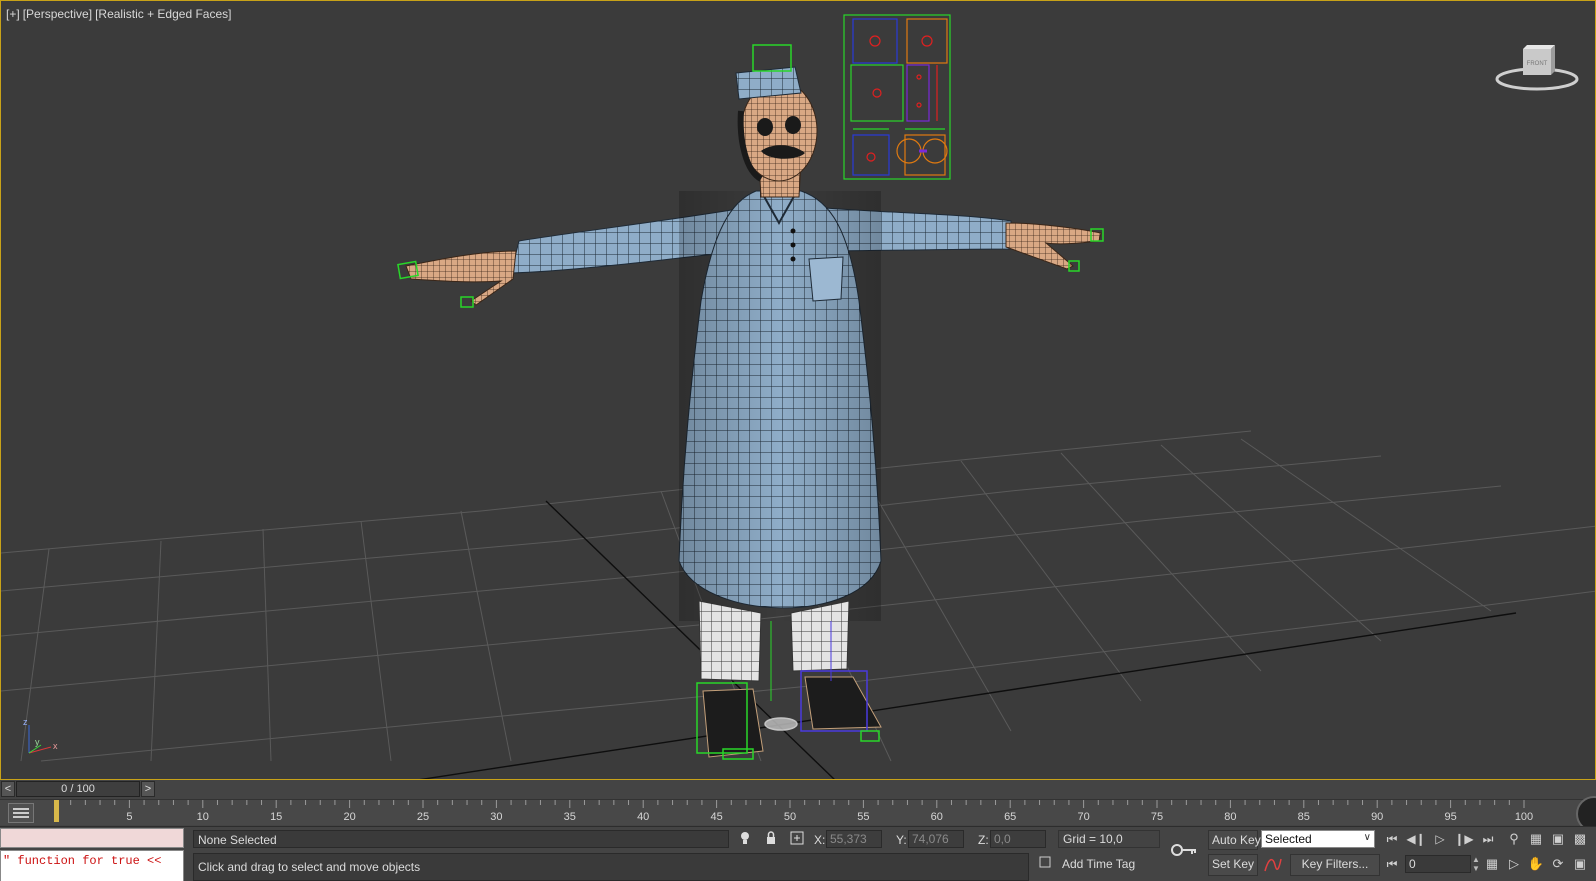 This screenshot has height=881, width=1596. What do you see at coordinates (1318, 839) in the screenshot?
I see `selection-set-dropdown: Selected ∨` at bounding box center [1318, 839].